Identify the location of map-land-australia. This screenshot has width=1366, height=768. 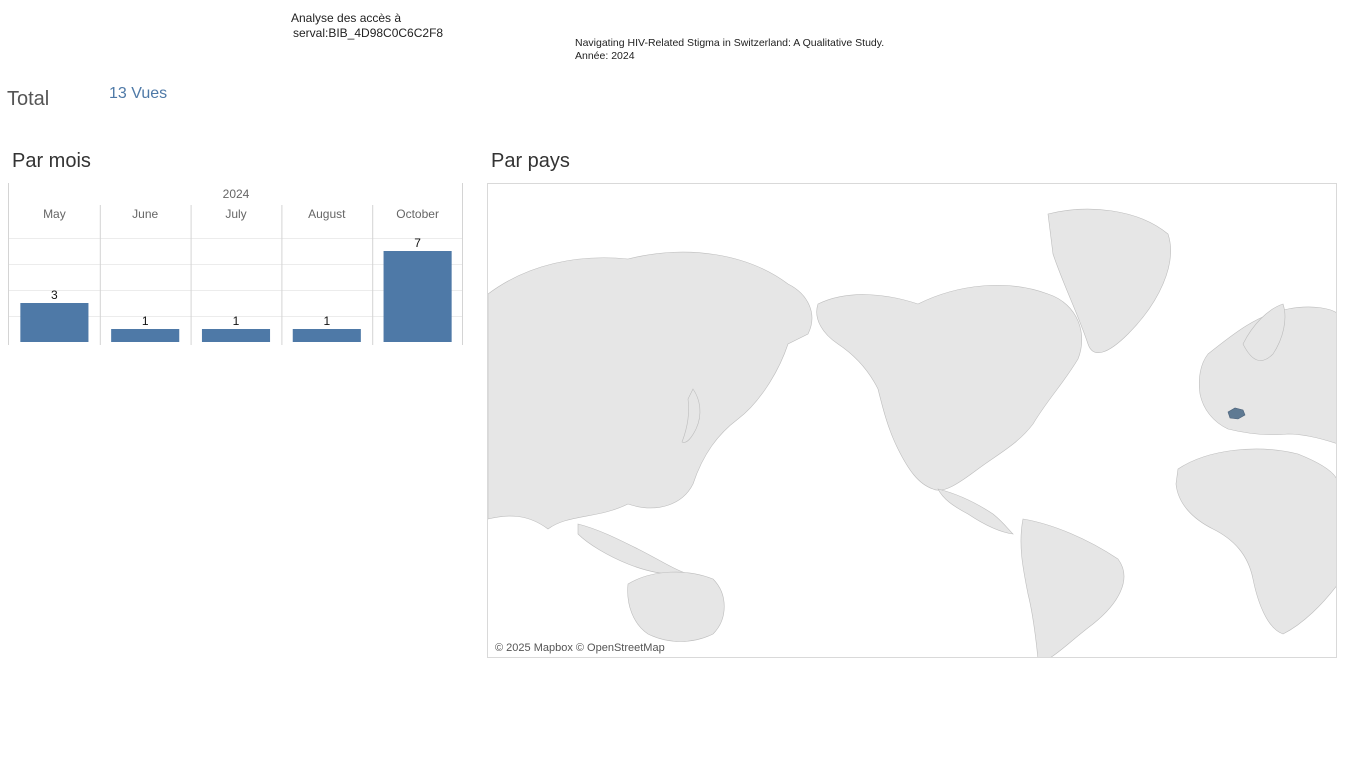
(676, 606).